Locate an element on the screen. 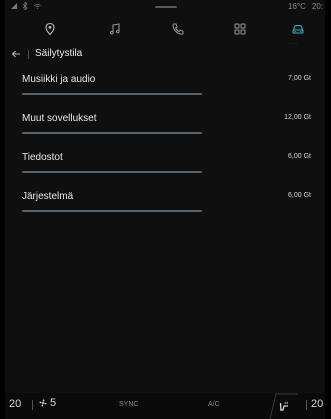 The width and height of the screenshot is (331, 419). back-arrow-icon is located at coordinates (15, 54).